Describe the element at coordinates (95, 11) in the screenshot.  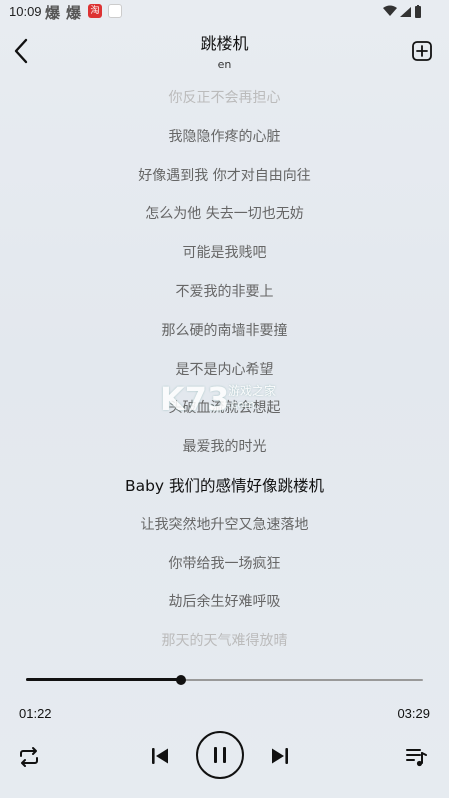
I see `taobao-notification-icon: 淘` at that location.